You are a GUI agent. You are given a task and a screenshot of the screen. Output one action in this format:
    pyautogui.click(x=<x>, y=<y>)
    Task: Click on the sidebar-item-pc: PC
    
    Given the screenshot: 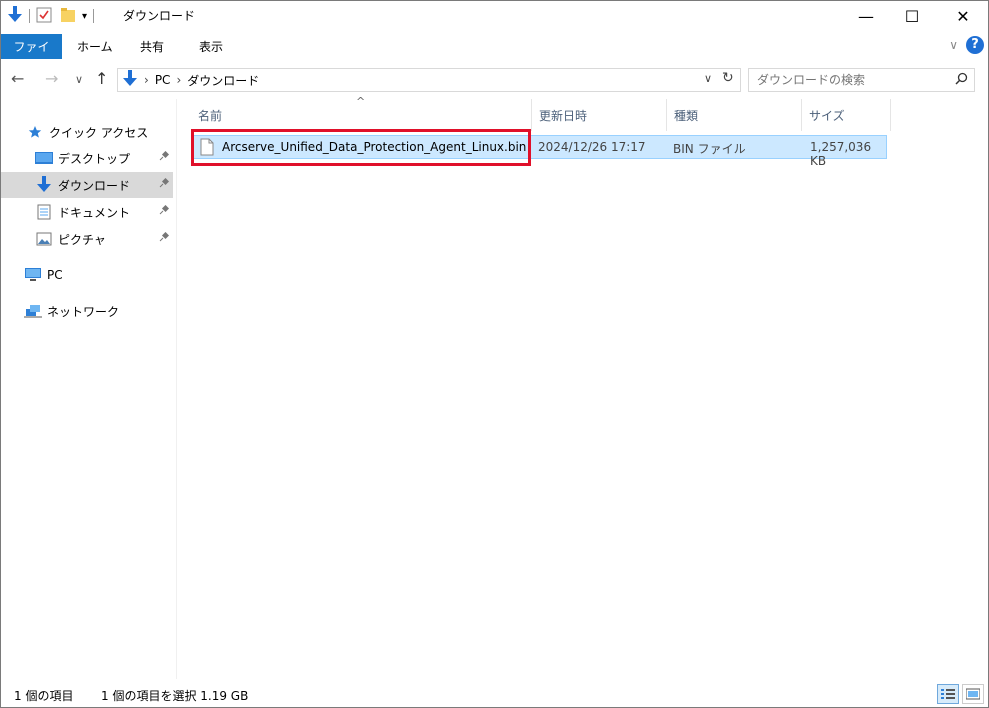 What is the action you would take?
    pyautogui.click(x=98, y=275)
    